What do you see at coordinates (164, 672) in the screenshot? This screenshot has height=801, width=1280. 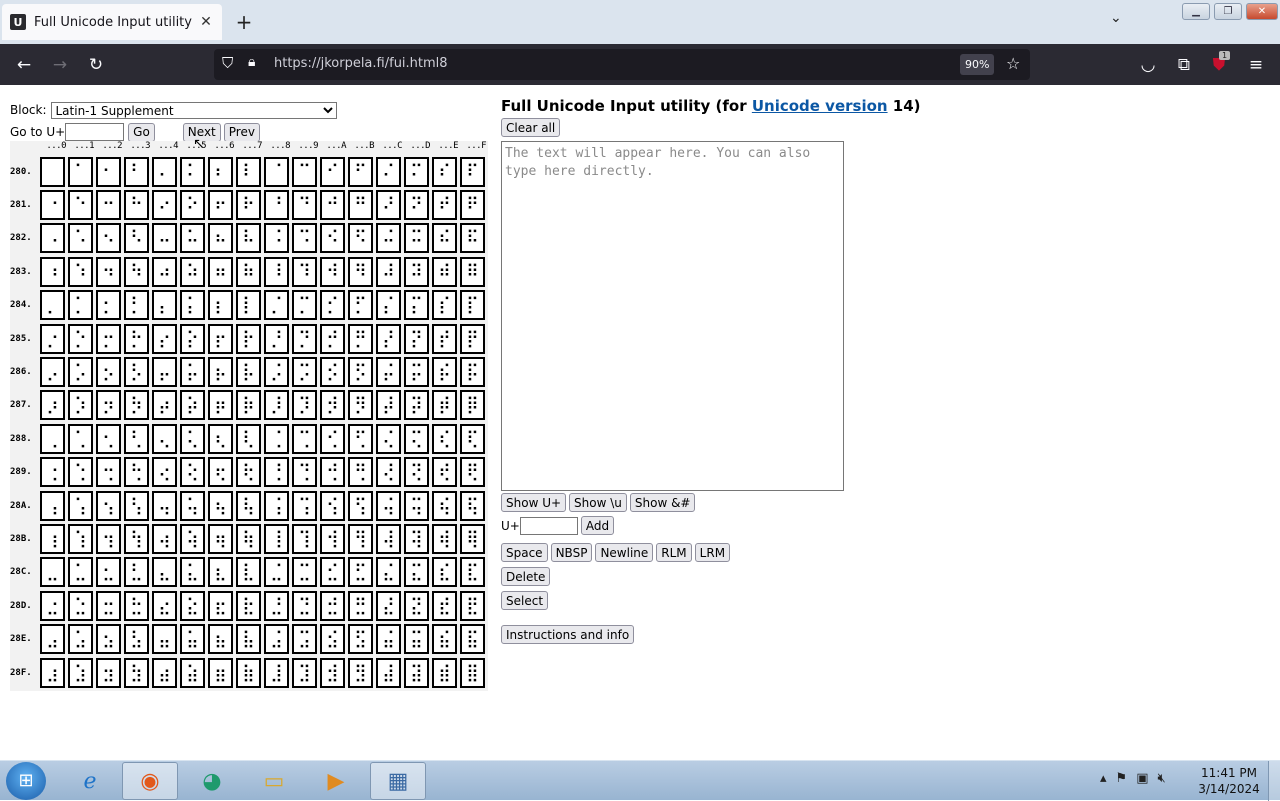 I see `character-cell: ⣴` at bounding box center [164, 672].